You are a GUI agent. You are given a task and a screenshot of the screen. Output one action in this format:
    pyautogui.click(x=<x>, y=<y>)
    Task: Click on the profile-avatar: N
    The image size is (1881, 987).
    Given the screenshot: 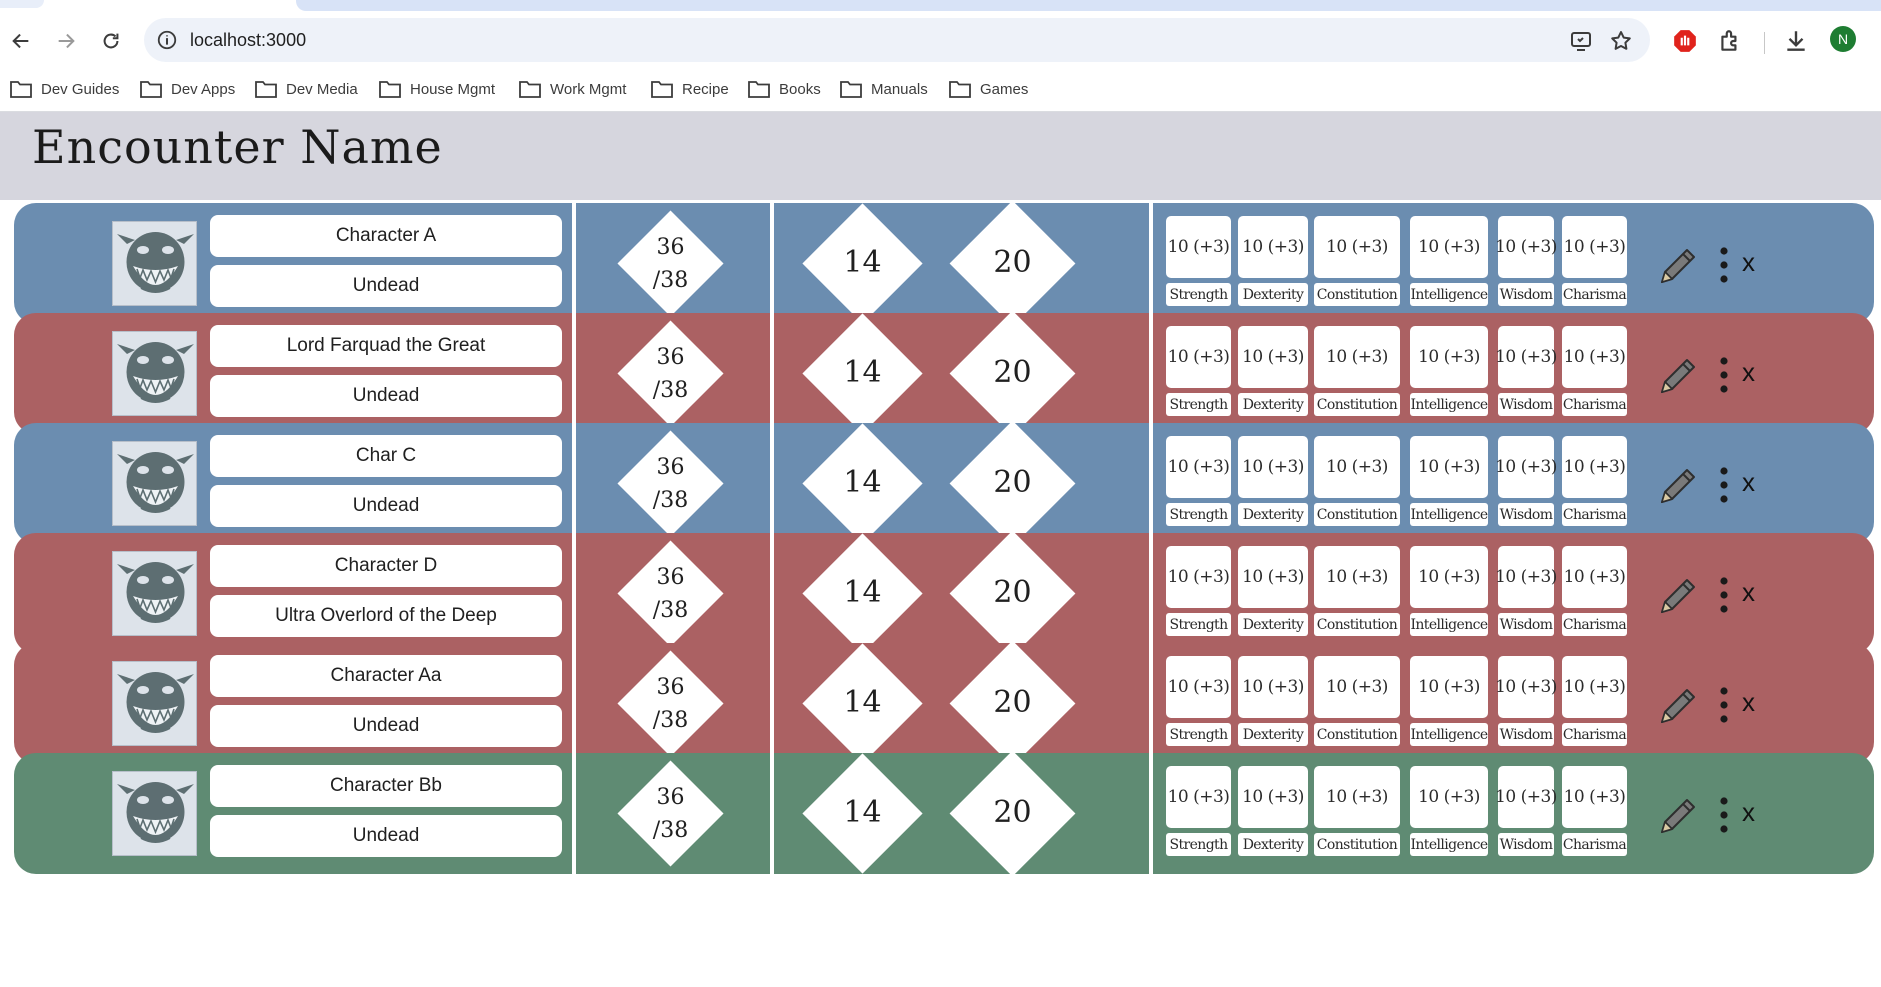 What is the action you would take?
    pyautogui.click(x=1843, y=39)
    